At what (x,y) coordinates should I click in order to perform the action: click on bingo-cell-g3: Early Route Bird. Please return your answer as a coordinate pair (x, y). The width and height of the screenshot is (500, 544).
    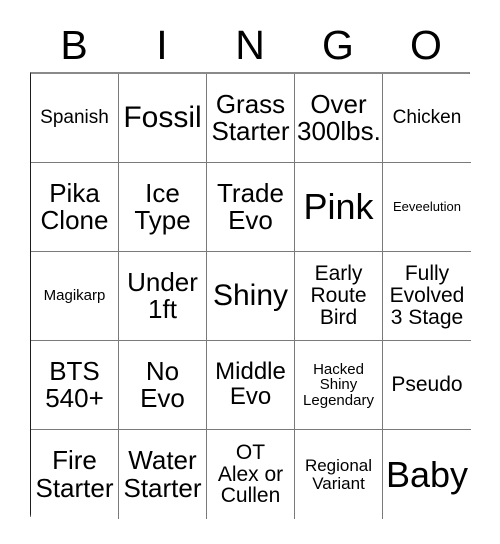
    Looking at the image, I should click on (339, 296).